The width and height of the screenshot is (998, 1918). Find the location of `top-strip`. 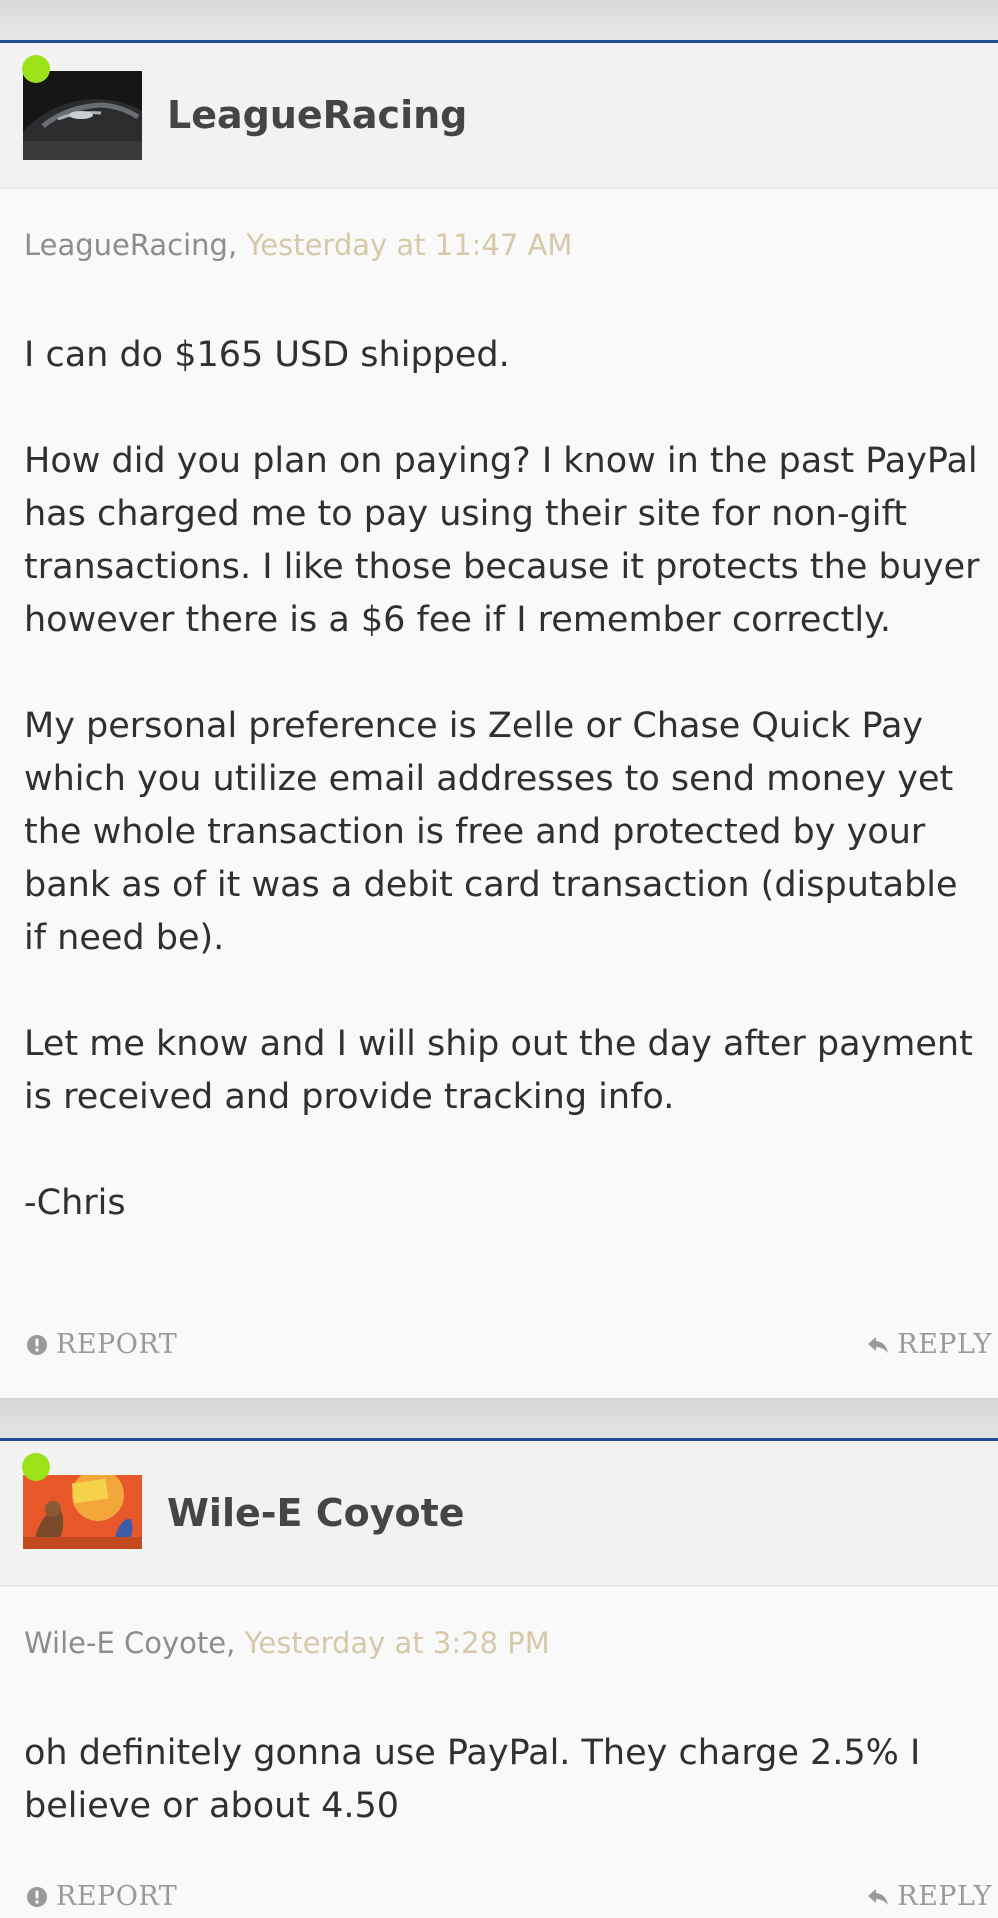

top-strip is located at coordinates (499, 20).